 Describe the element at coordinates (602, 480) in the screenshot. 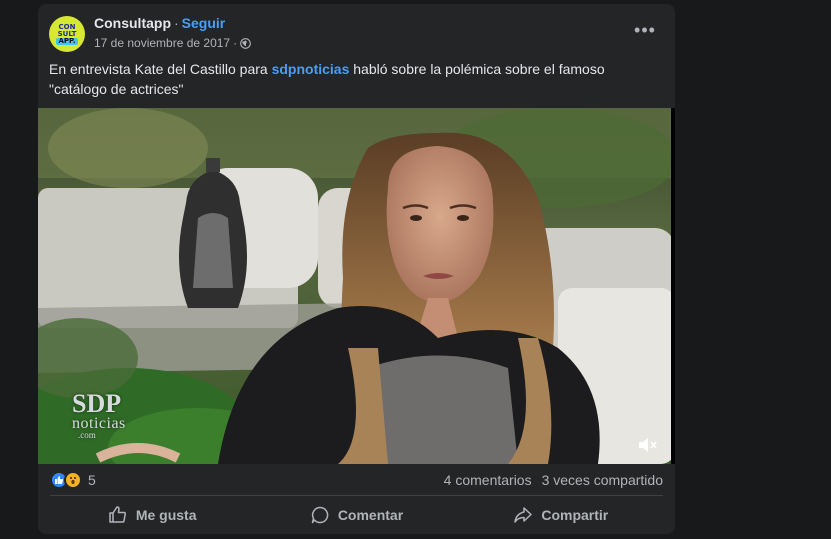

I see `shares-count: 3 veces compartido` at that location.